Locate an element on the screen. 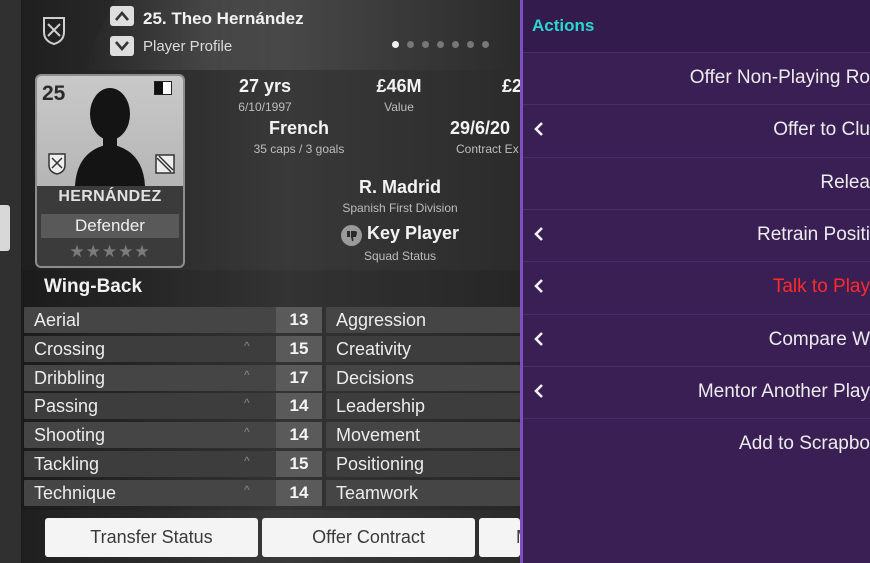 Image resolution: width=870 pixels, height=563 pixels. player-surname: HERNÁNDEZ is located at coordinates (110, 196).